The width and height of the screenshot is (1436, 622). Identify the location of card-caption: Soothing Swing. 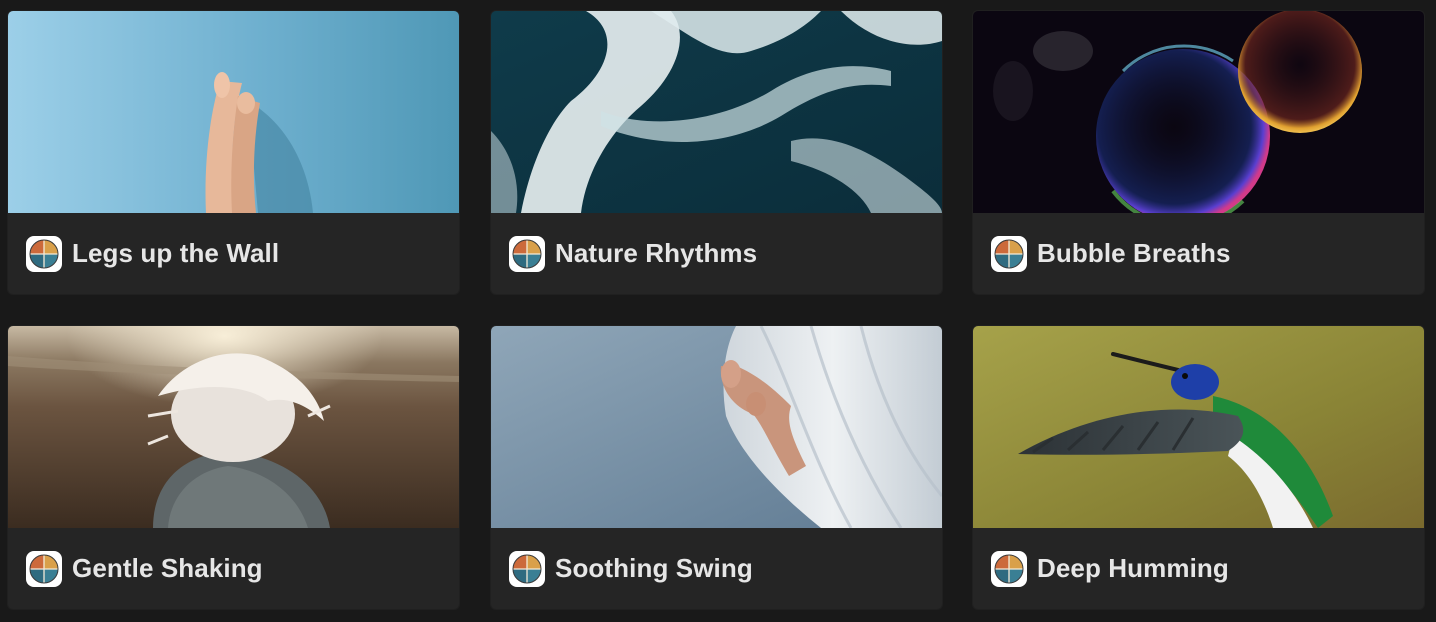
(716, 568).